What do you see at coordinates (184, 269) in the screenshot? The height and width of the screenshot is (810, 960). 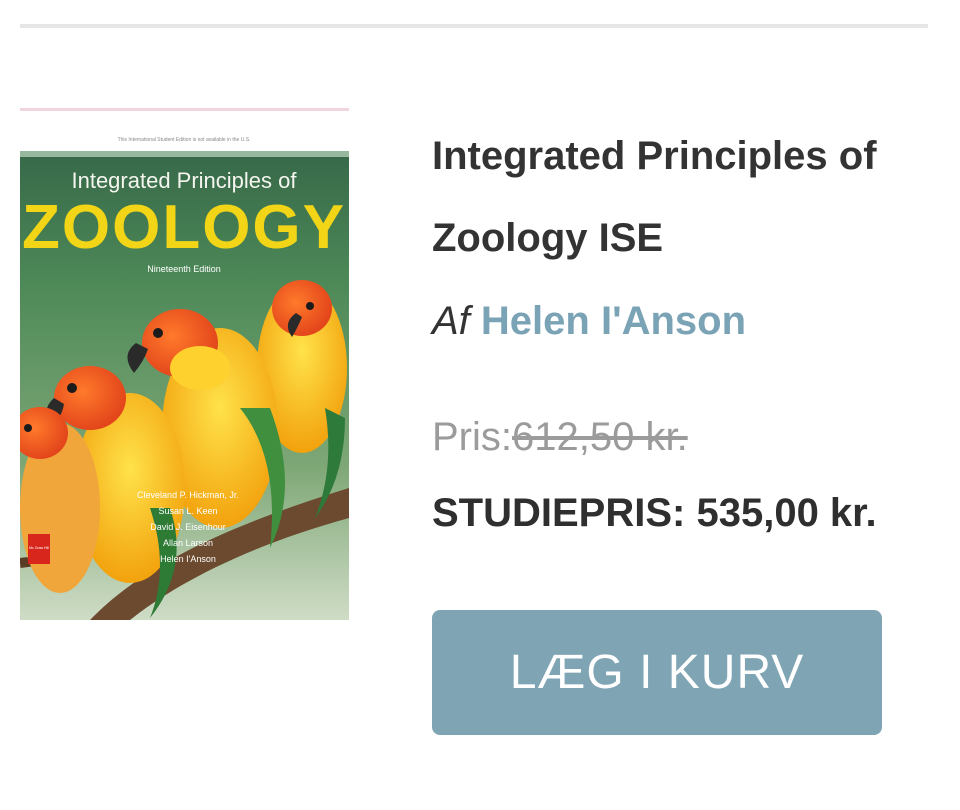 I see `cover-edition: Nineteenth Edition` at bounding box center [184, 269].